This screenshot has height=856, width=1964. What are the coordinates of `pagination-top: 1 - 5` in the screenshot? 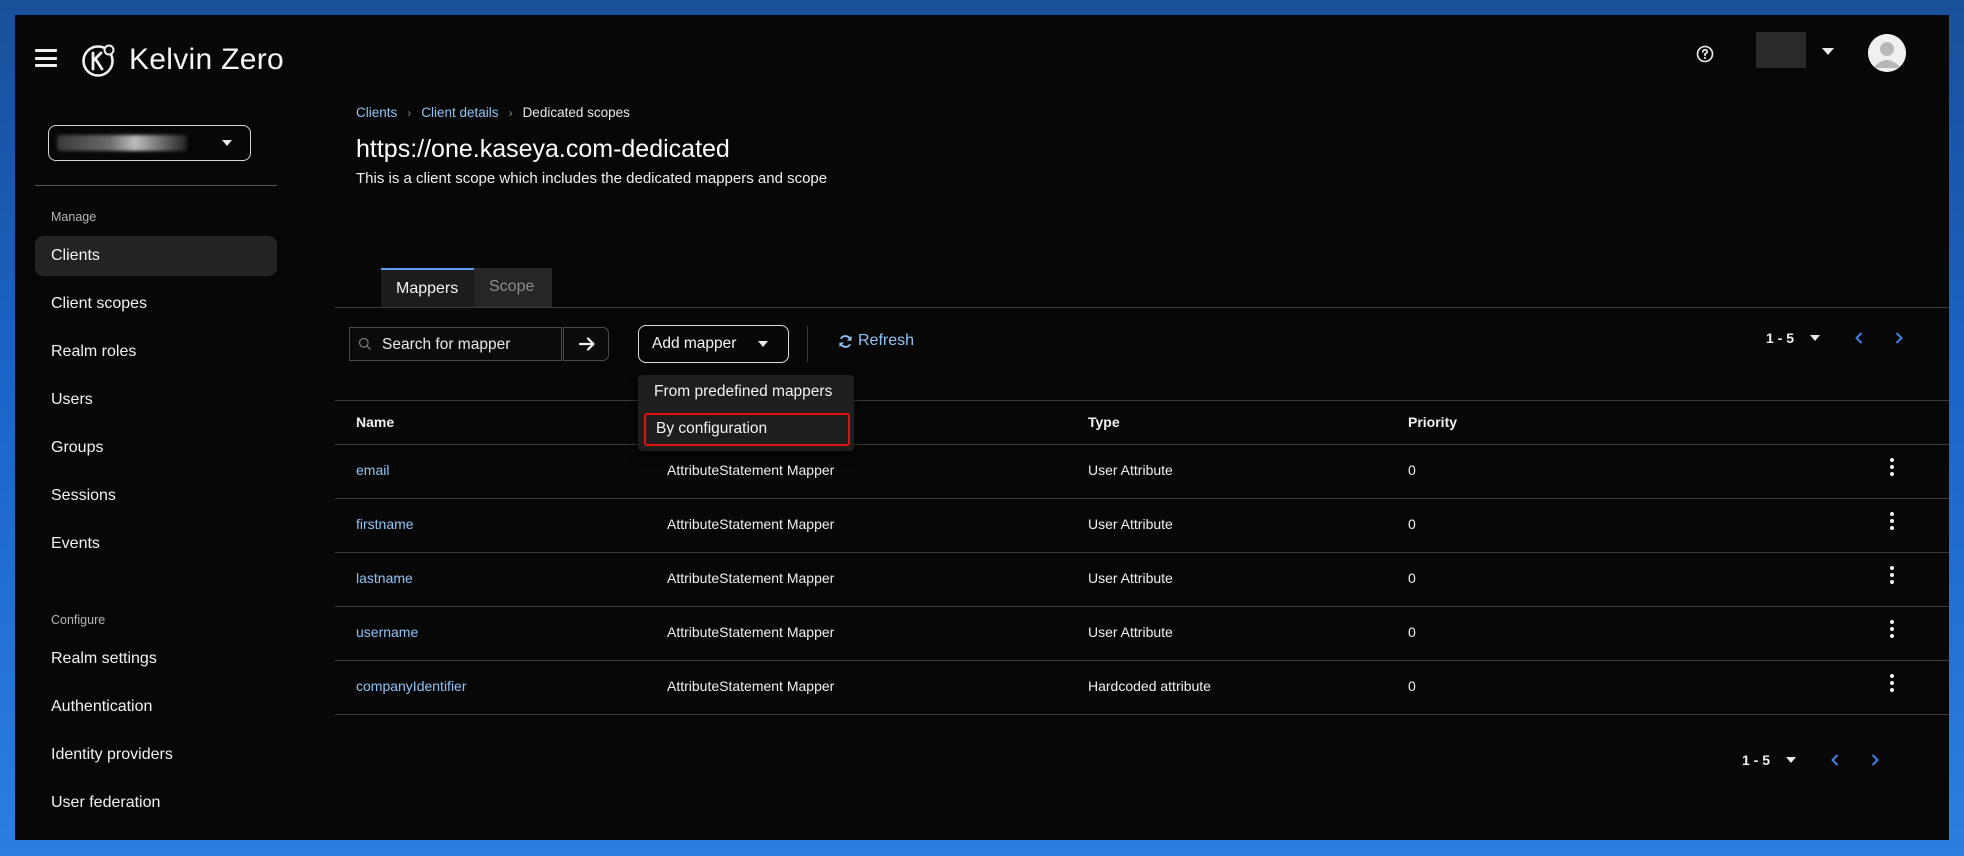 It's located at (1835, 338).